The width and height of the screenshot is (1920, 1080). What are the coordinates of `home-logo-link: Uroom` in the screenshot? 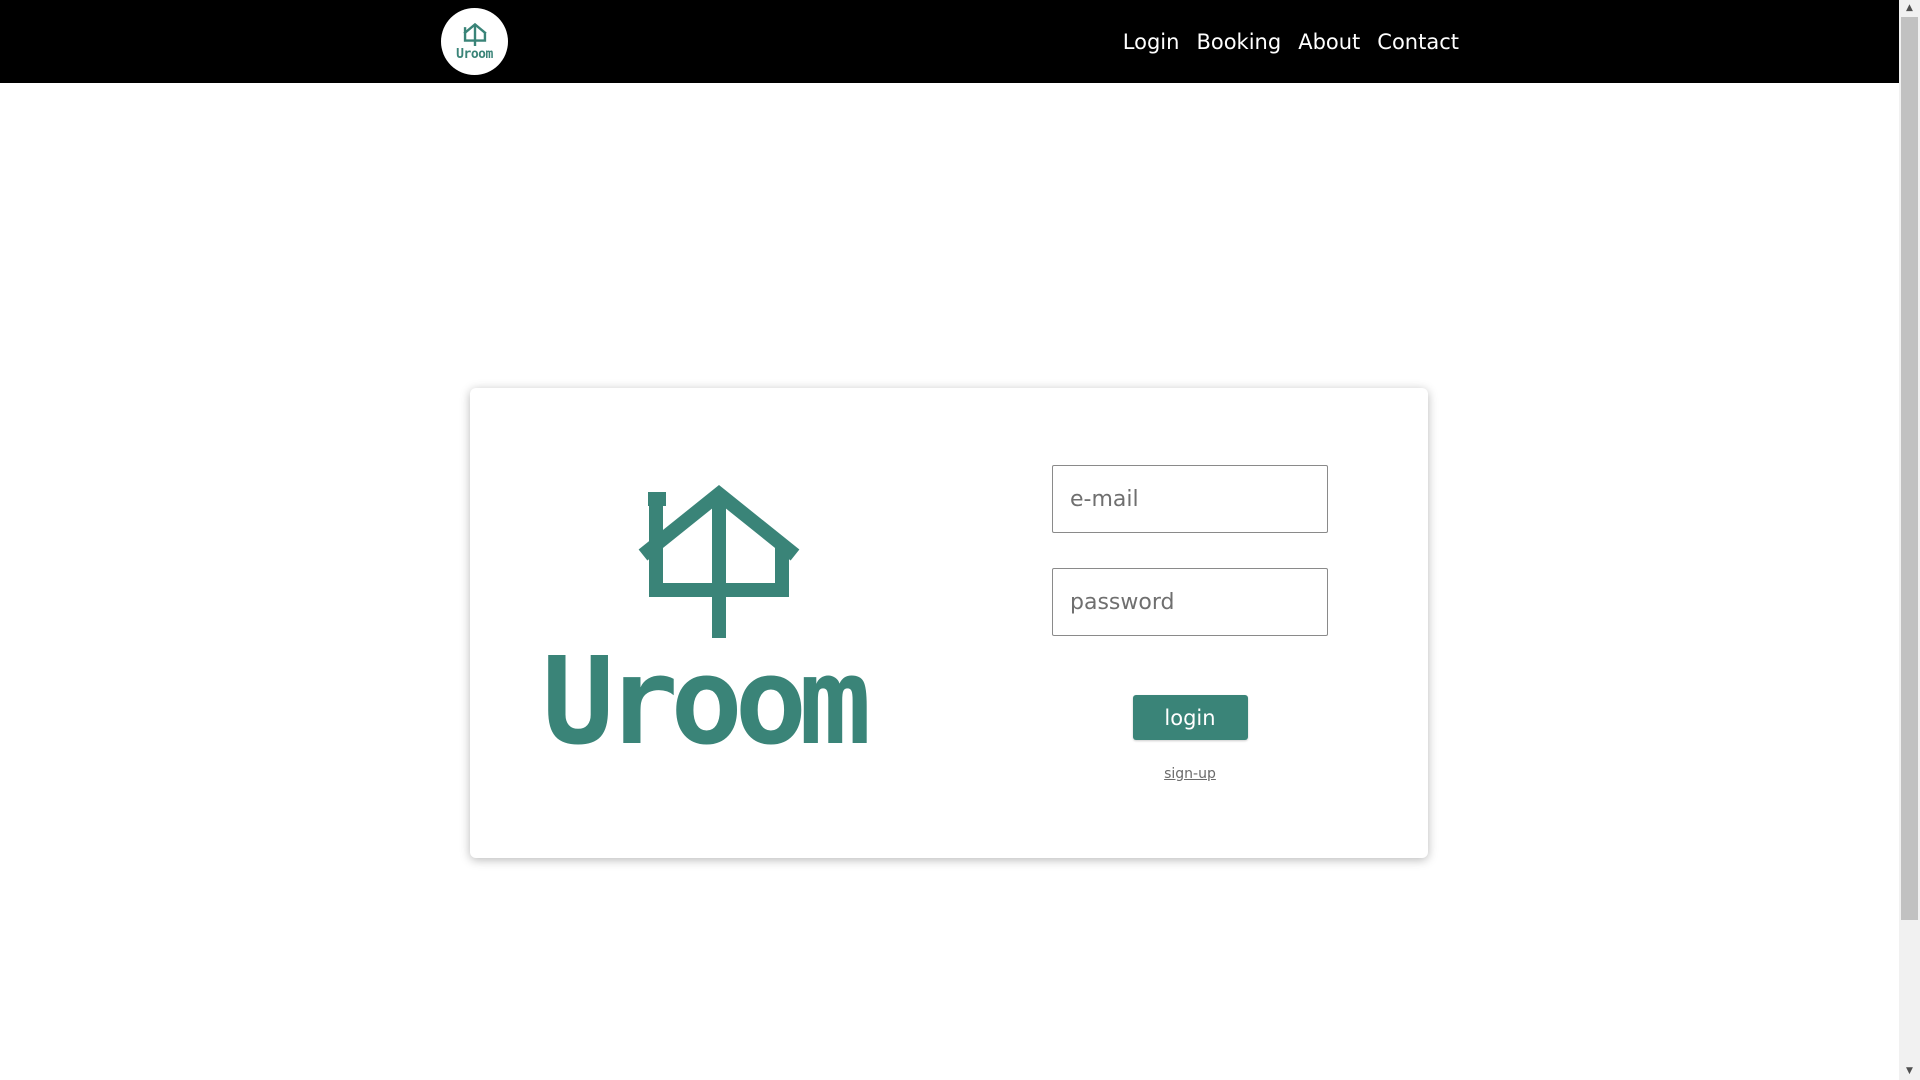 It's located at (474, 41).